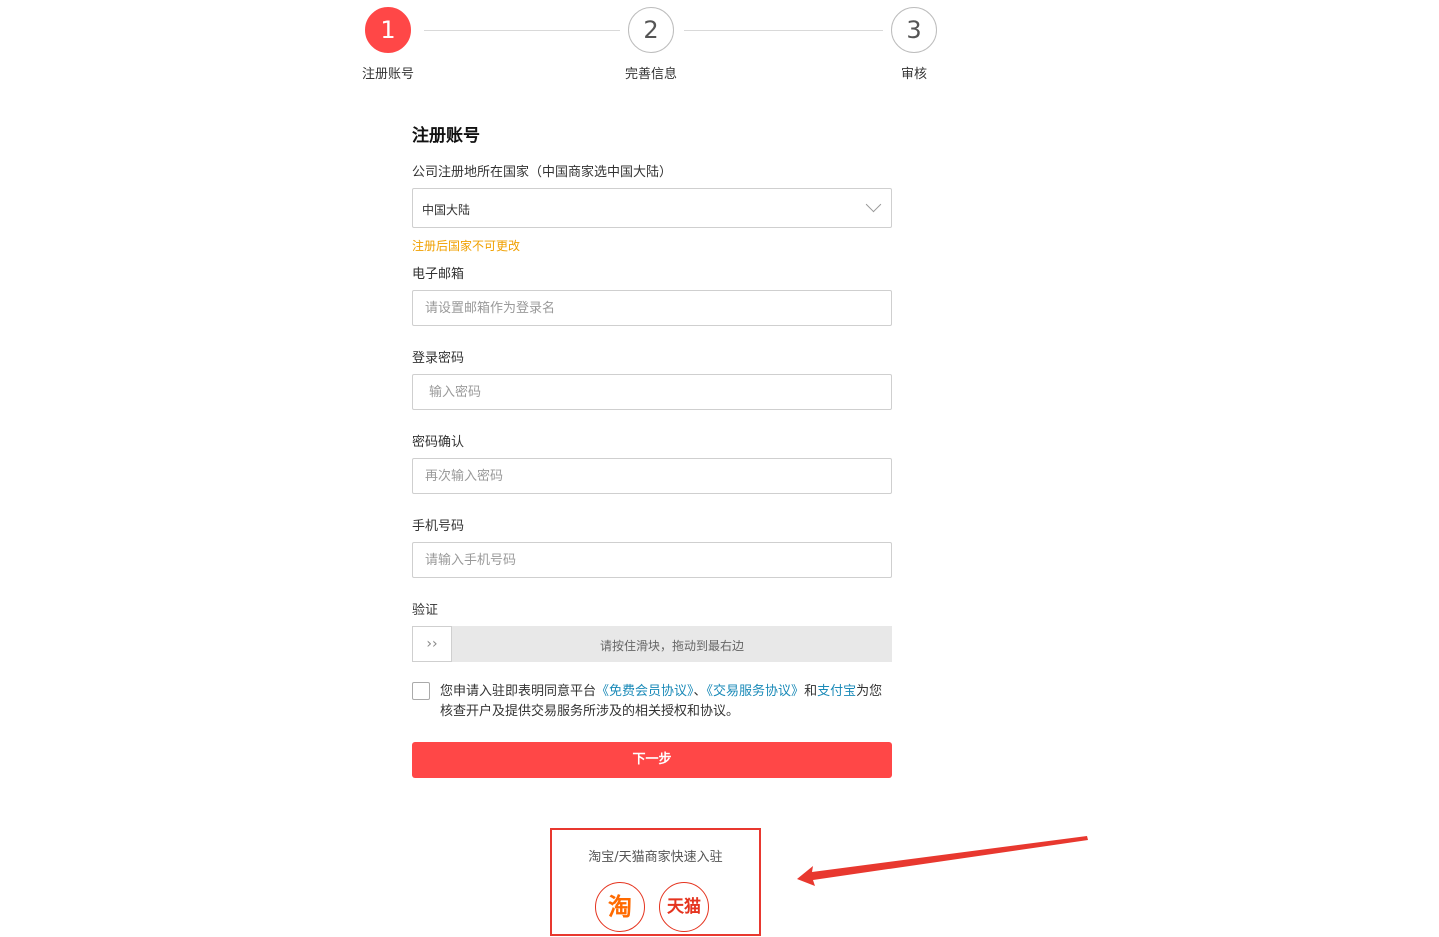 The image size is (1439, 937). Describe the element at coordinates (942, 861) in the screenshot. I see `annotation-arrow-icon` at that location.